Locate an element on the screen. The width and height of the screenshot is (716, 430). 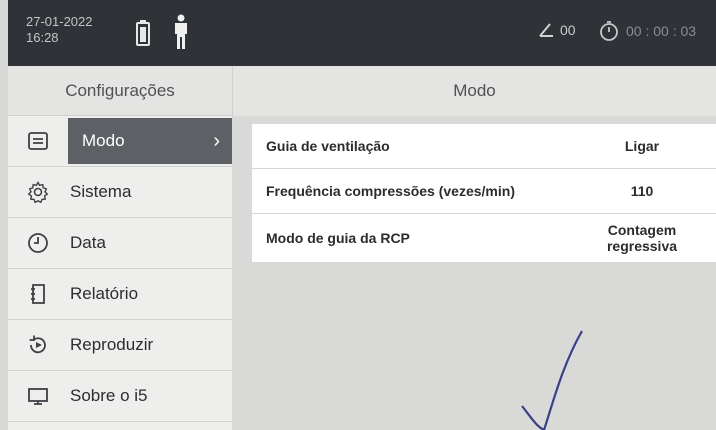
setting-label: Modo de guia da RCP is located at coordinates (338, 238).